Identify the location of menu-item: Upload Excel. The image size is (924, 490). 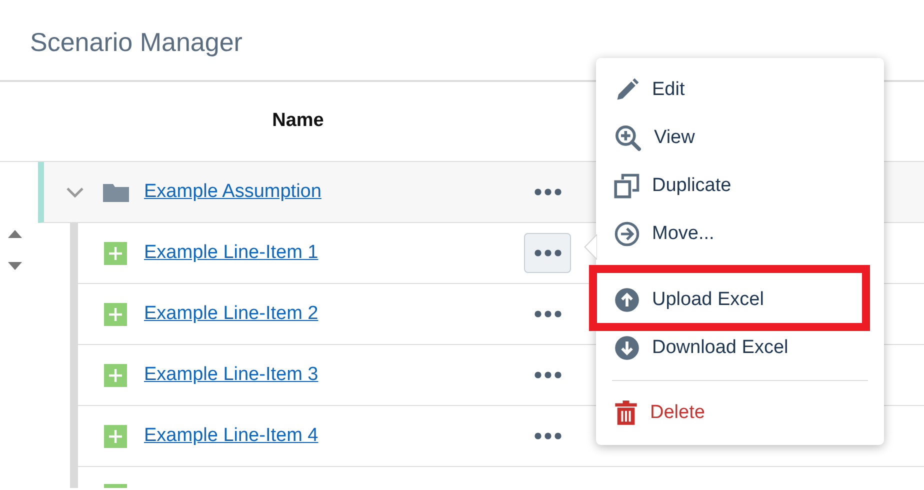
(740, 300).